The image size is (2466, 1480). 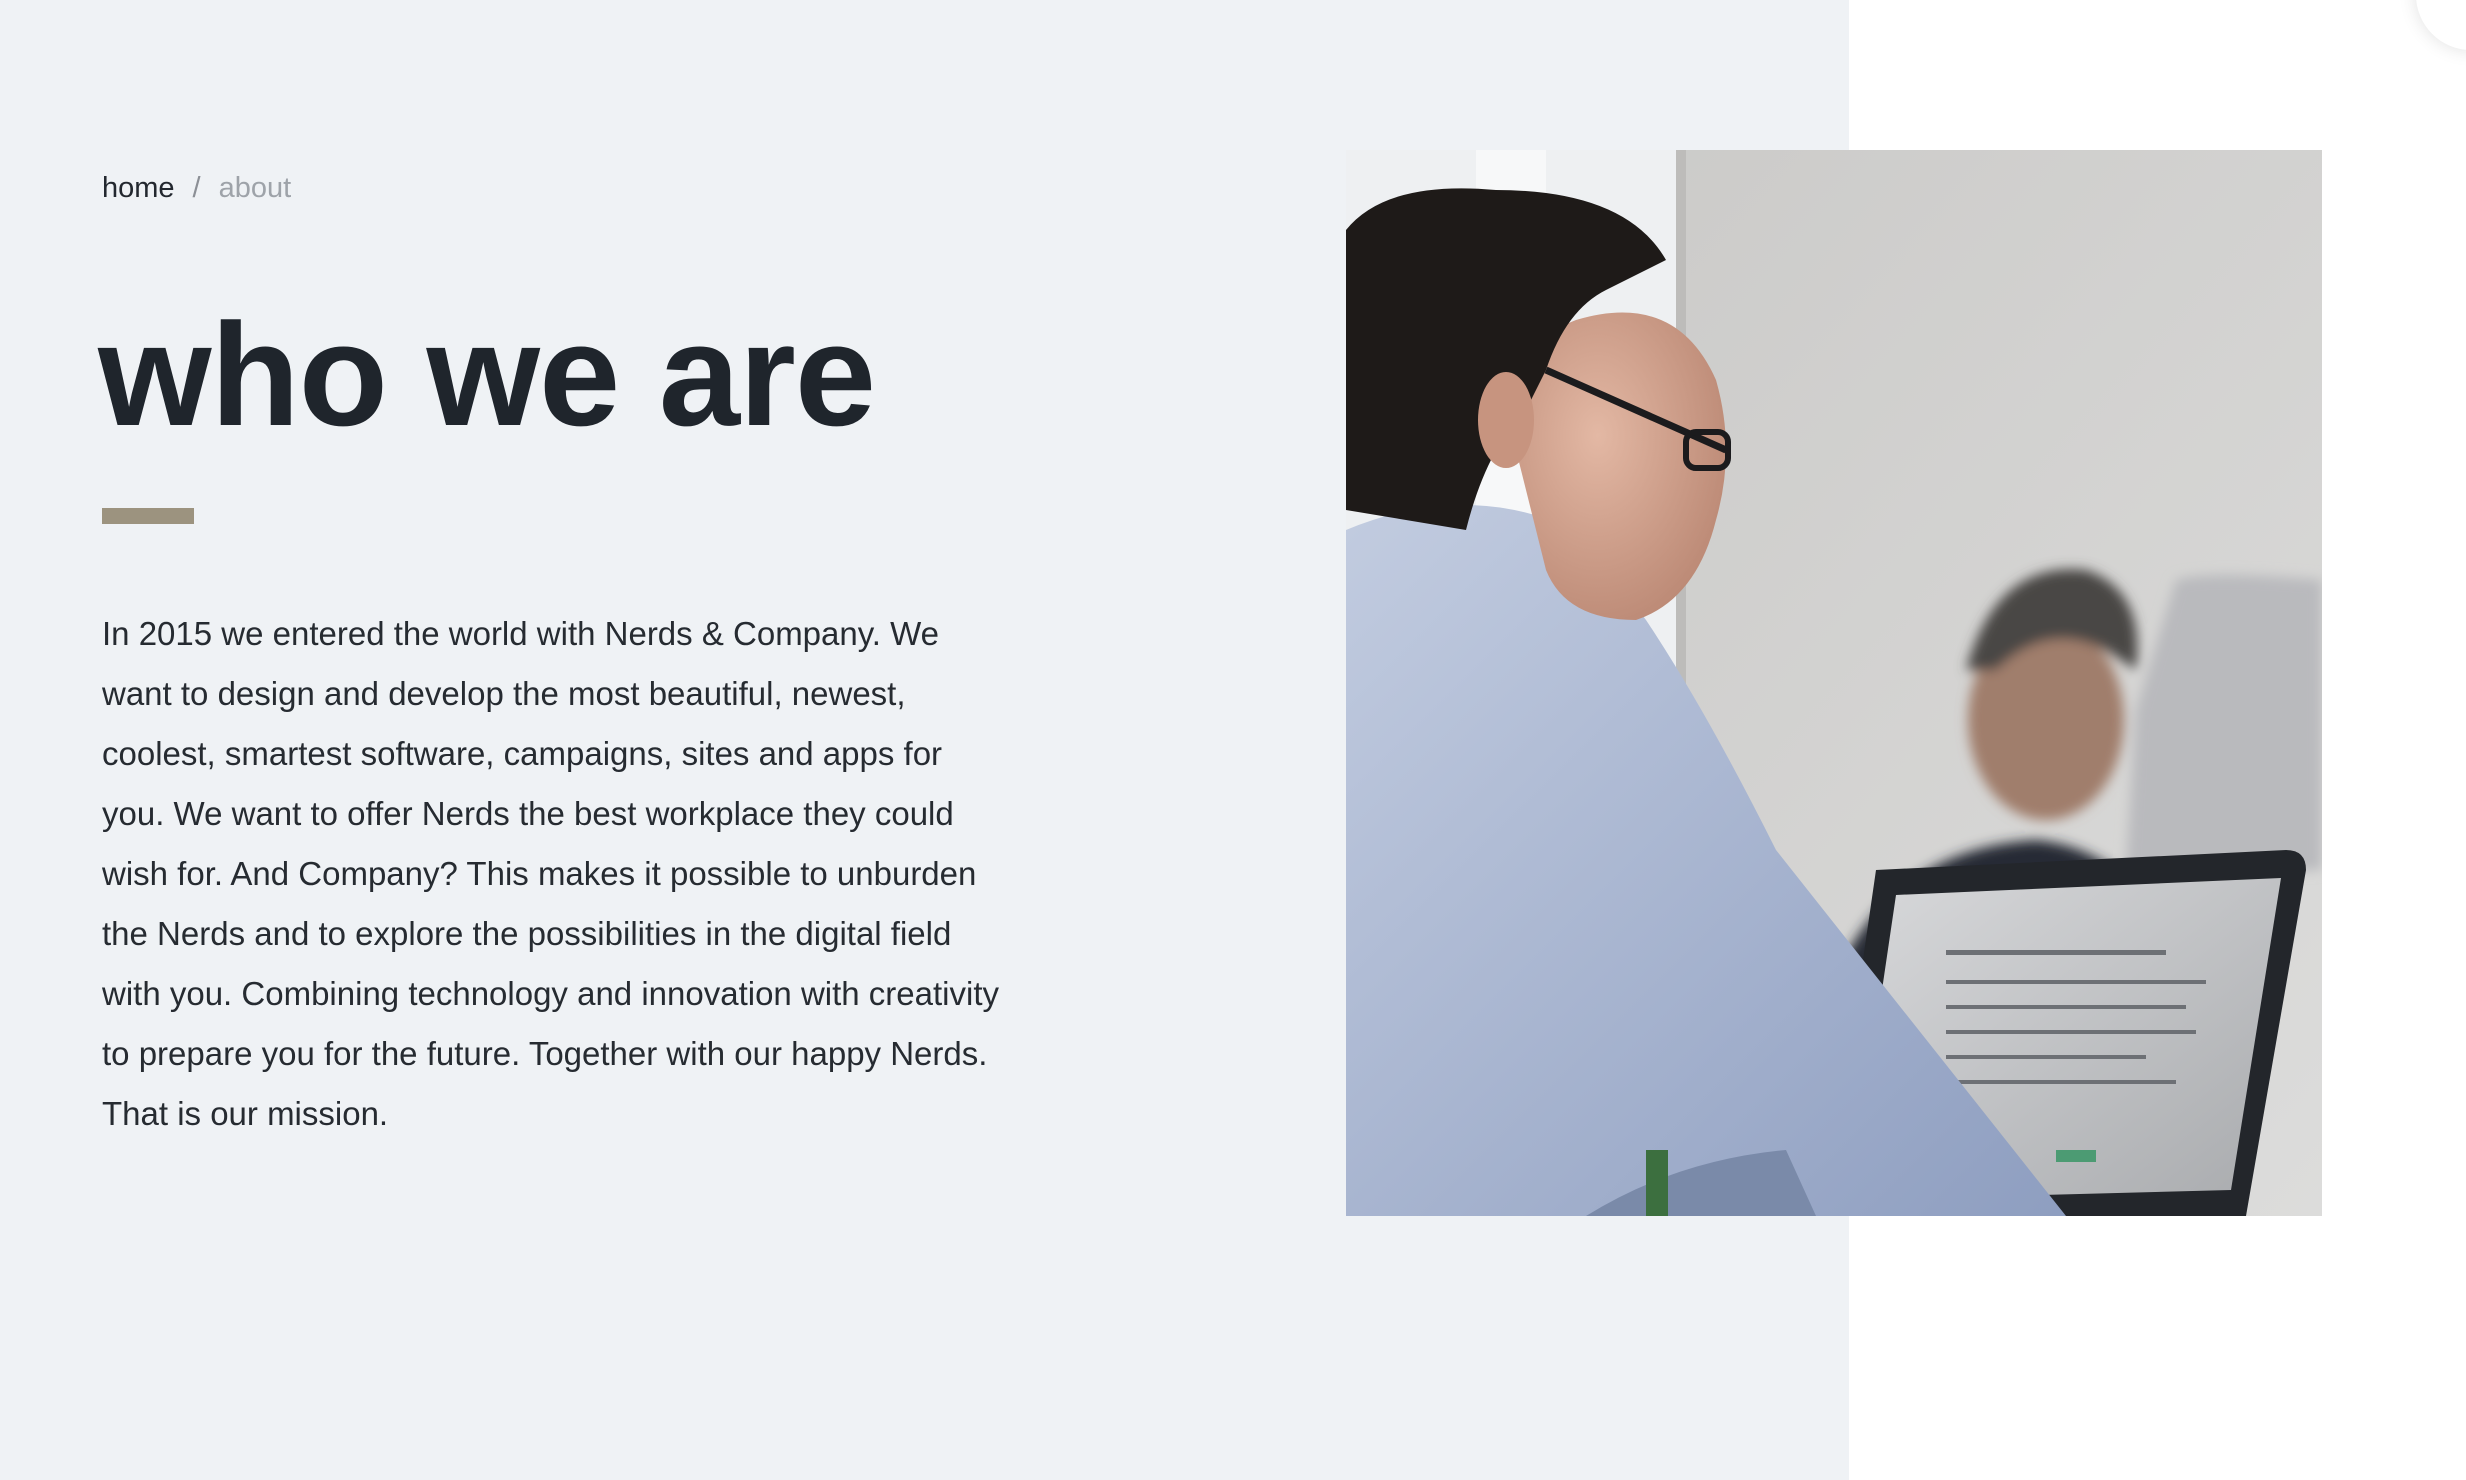 I want to click on breadcrumb-current: about, so click(x=255, y=188).